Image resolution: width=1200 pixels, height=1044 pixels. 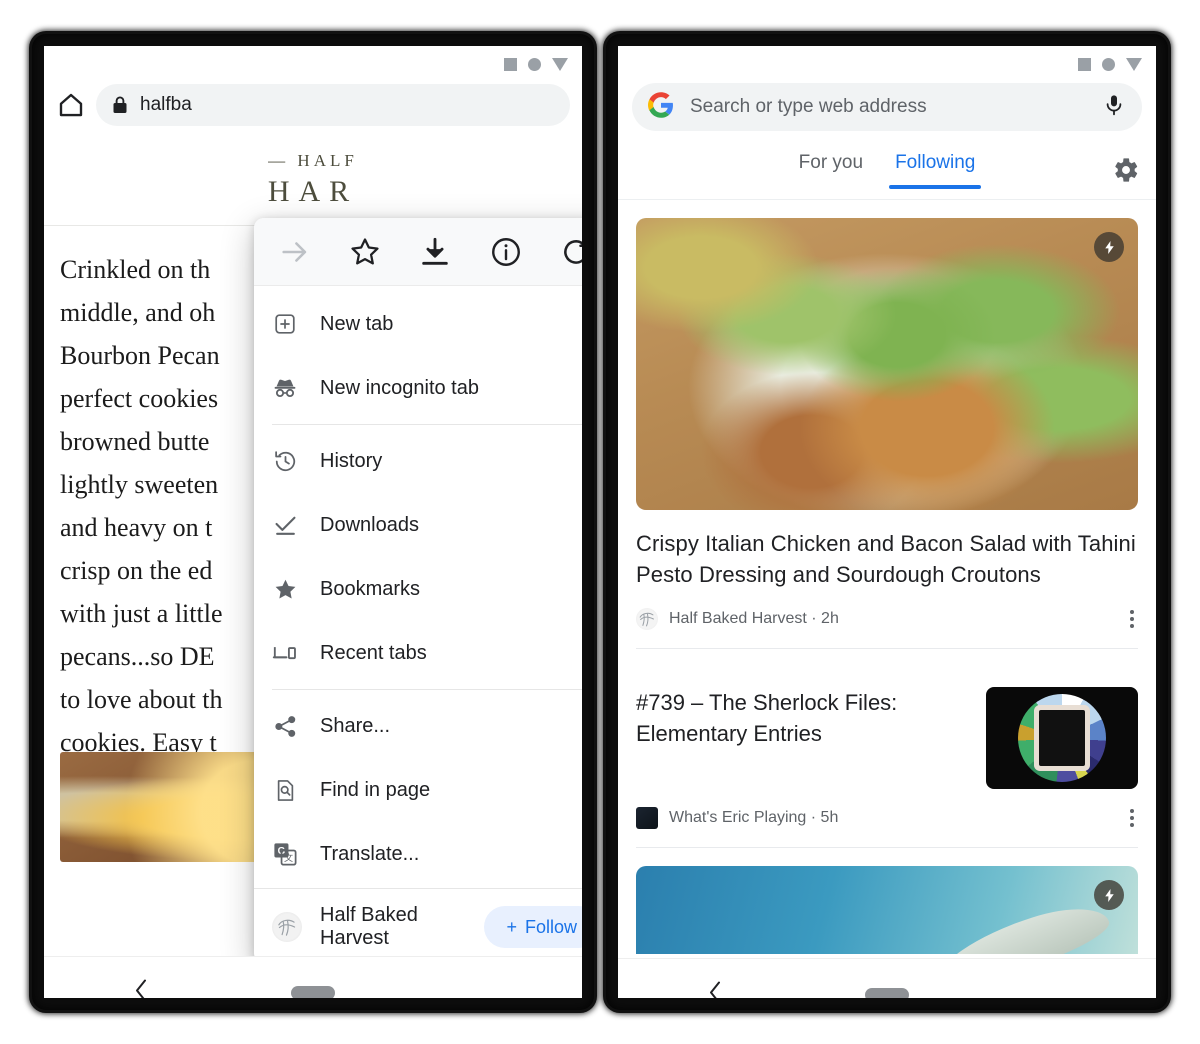 I want to click on menu-item-label: Bookmarks, so click(x=370, y=588).